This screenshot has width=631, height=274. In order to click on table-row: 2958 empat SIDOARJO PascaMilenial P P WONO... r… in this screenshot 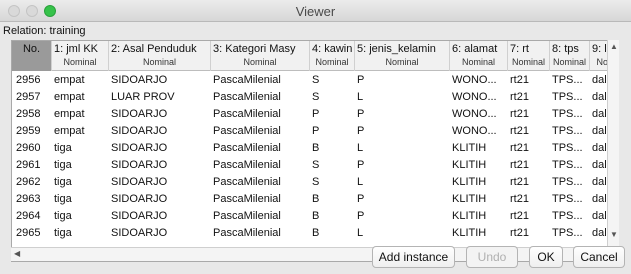, I will do `click(315, 114)`.